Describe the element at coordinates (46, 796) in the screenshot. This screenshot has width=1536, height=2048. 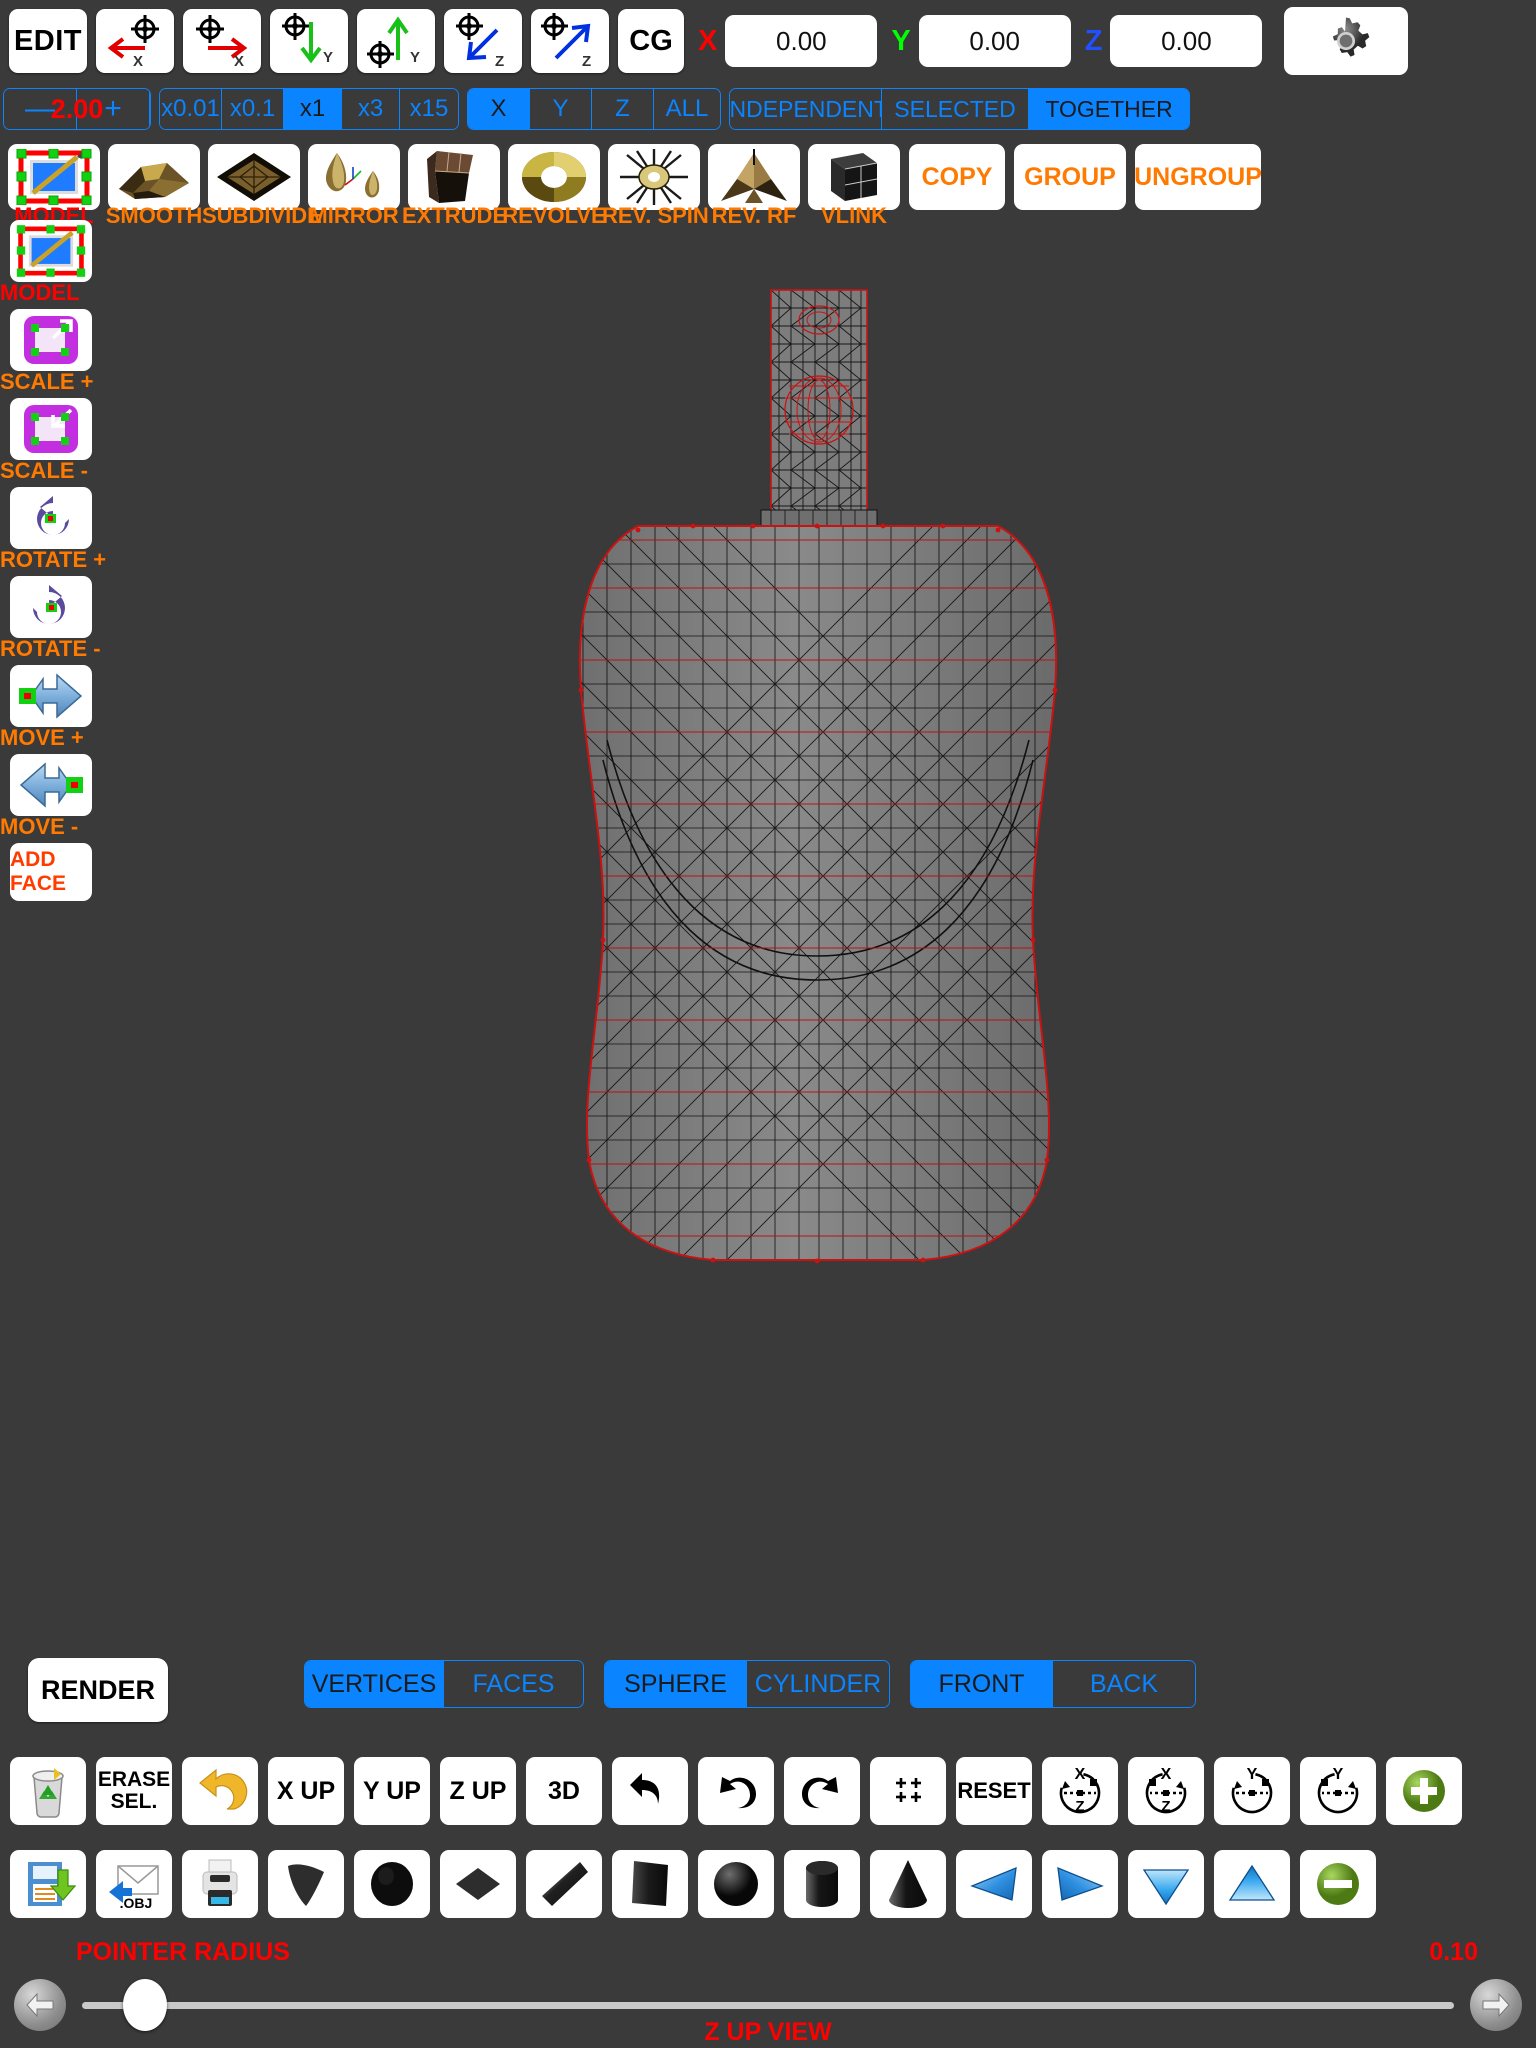
I see `sidebar-item-move-minus: MOVE -` at that location.